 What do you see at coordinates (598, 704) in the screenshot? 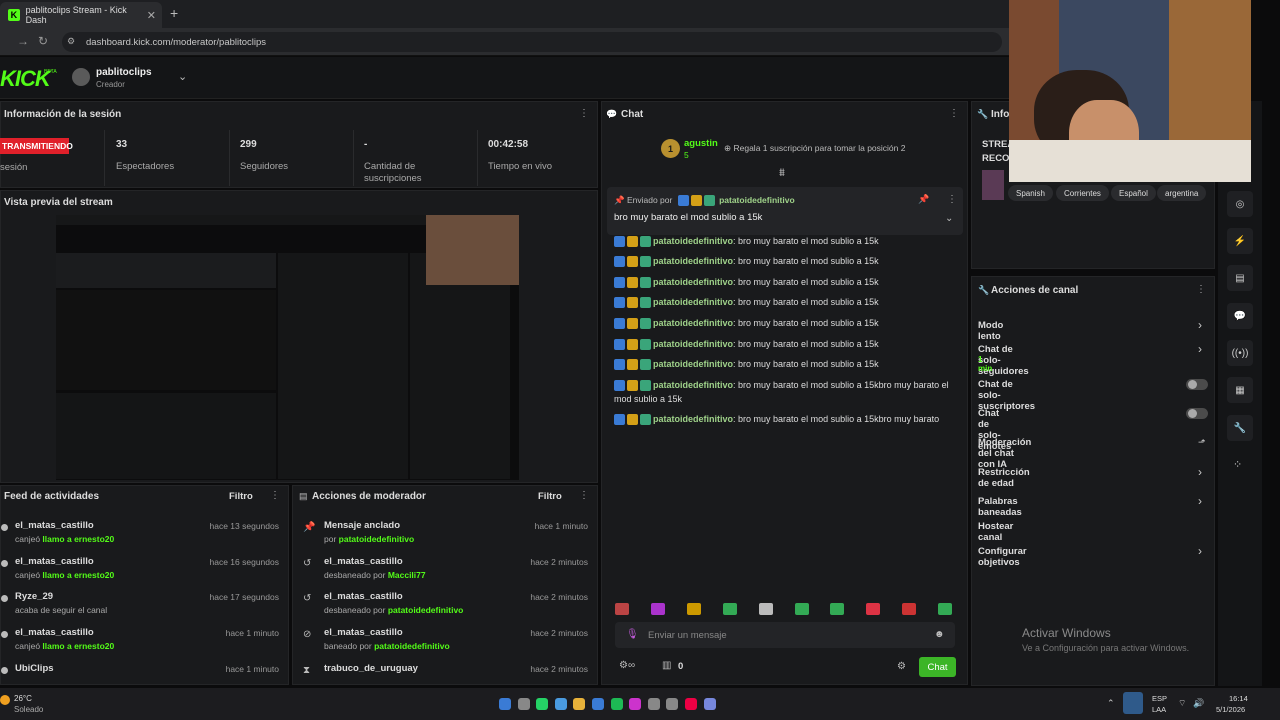
I see `steam-icon` at bounding box center [598, 704].